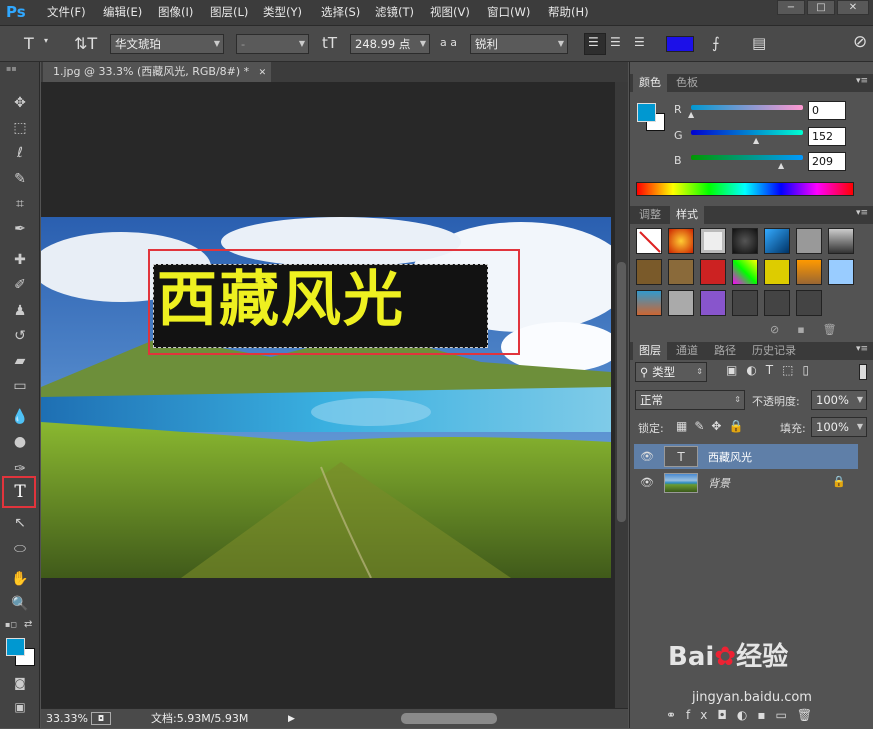 This screenshot has height=729, width=873. Describe the element at coordinates (167, 44) in the screenshot. I see `font-family-select: 华文琥珀 ▼` at that location.